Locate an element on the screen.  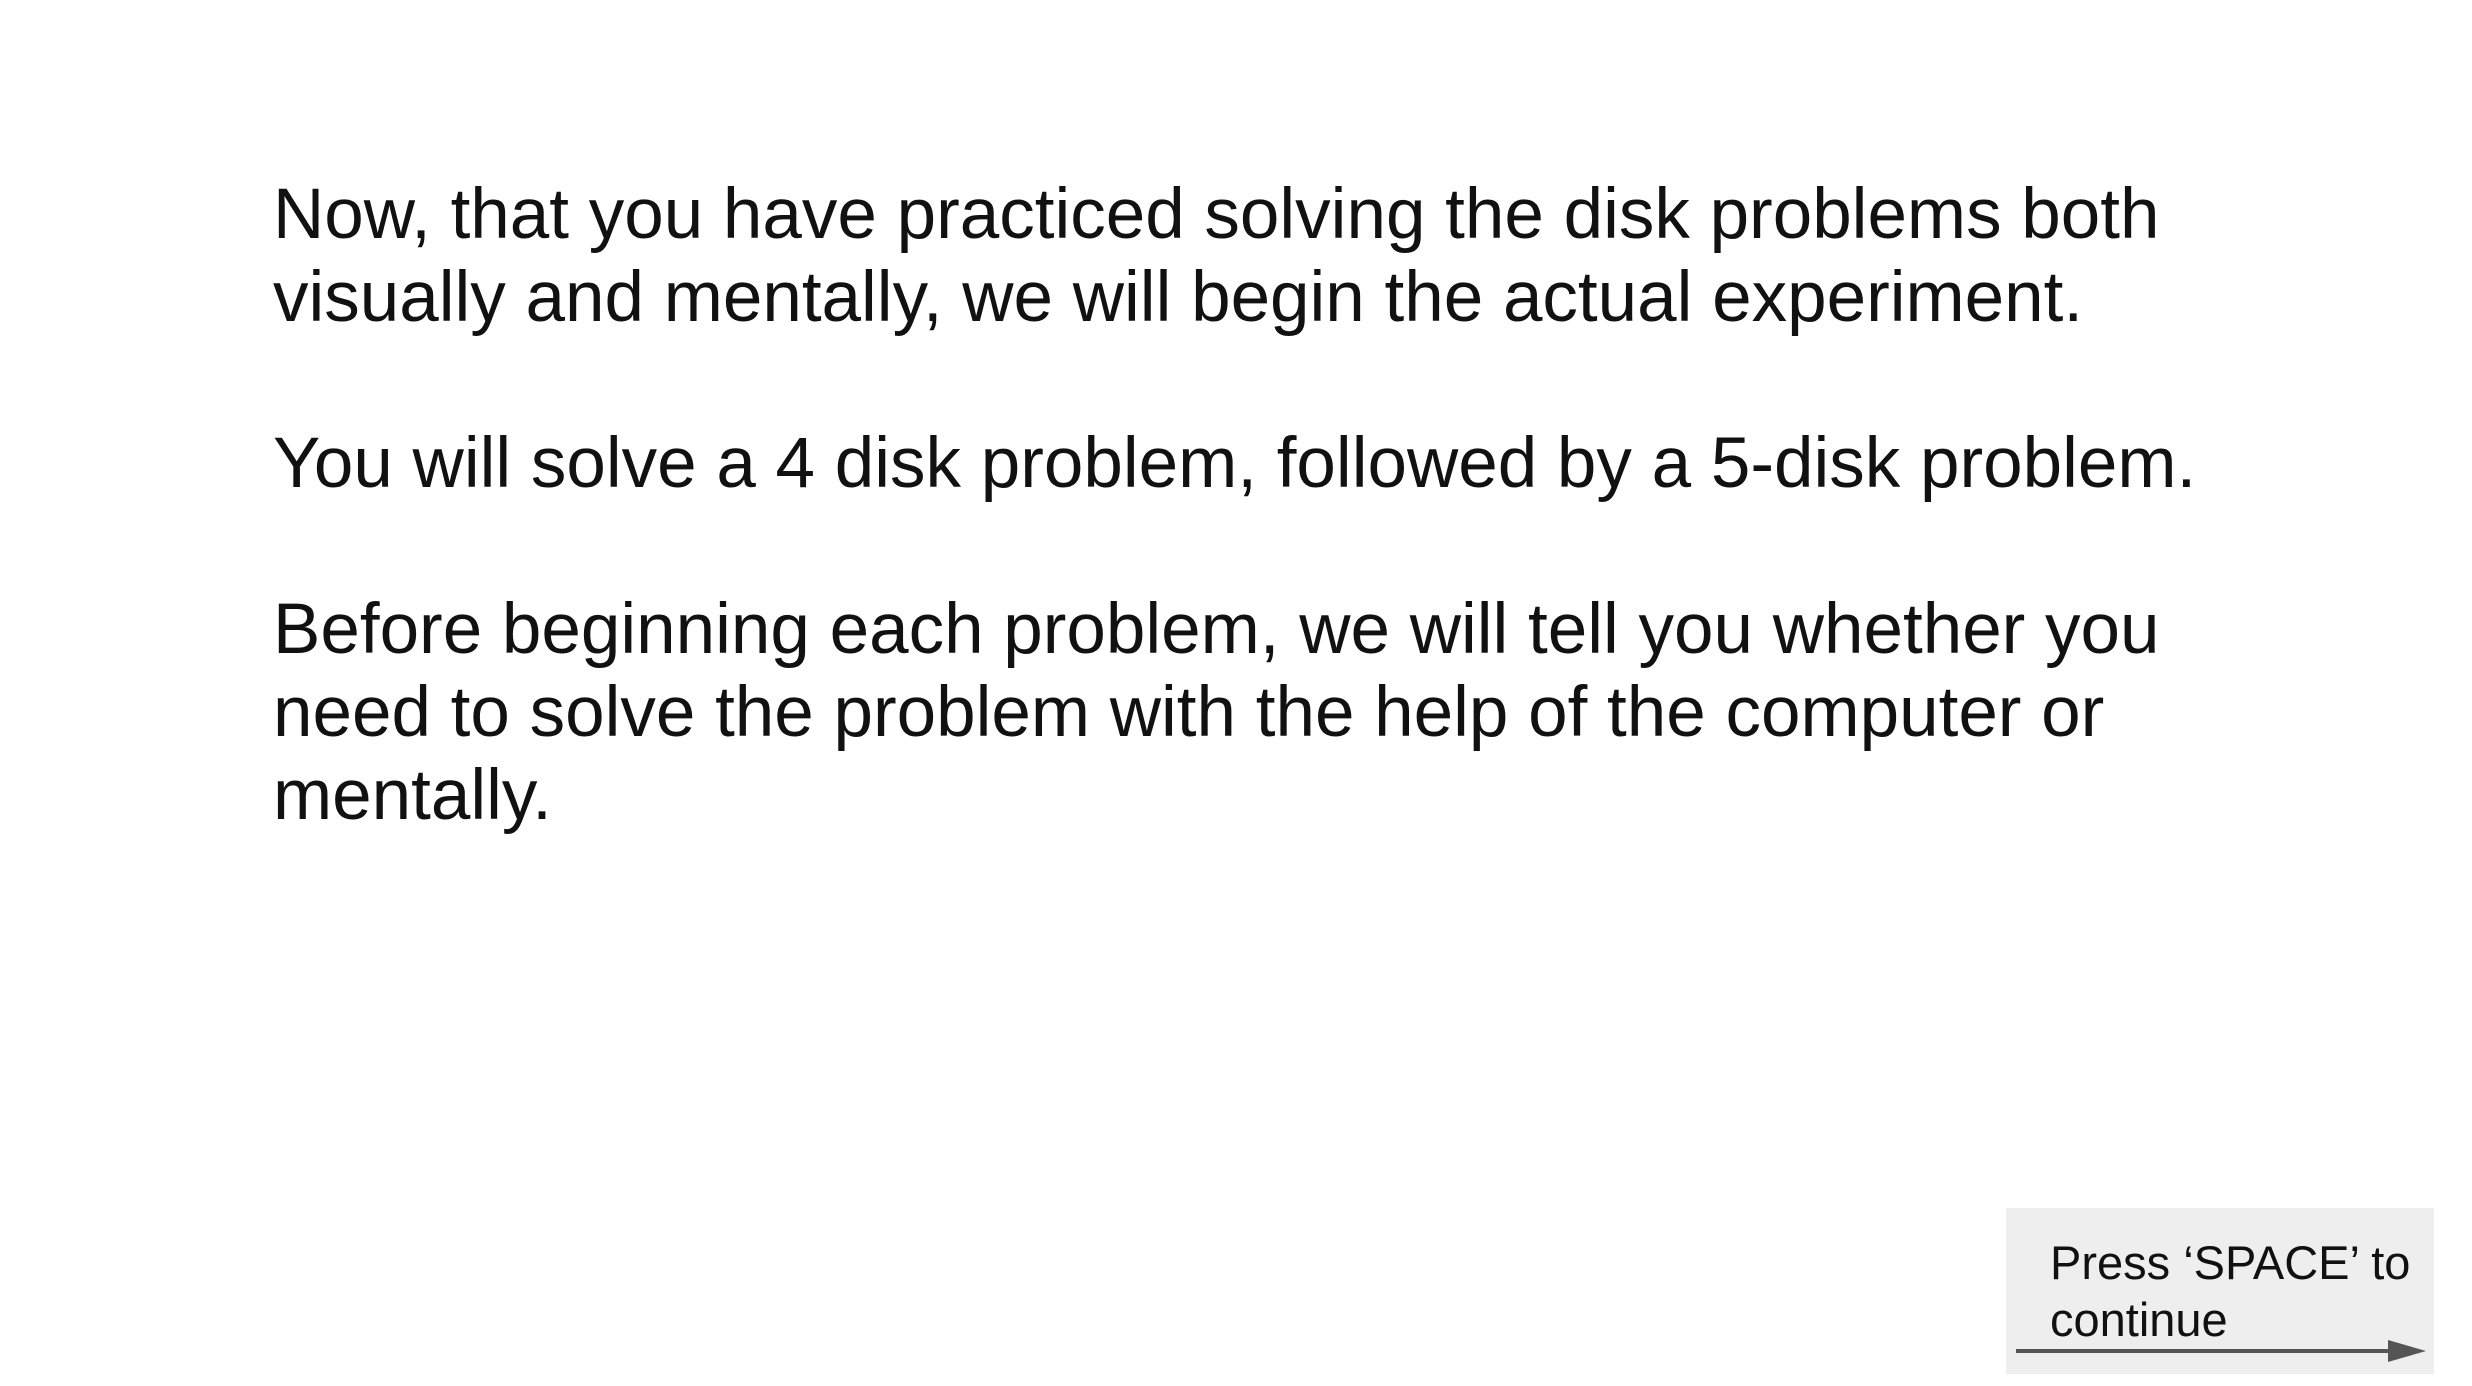
arrow-right-icon is located at coordinates (2221, 1351).